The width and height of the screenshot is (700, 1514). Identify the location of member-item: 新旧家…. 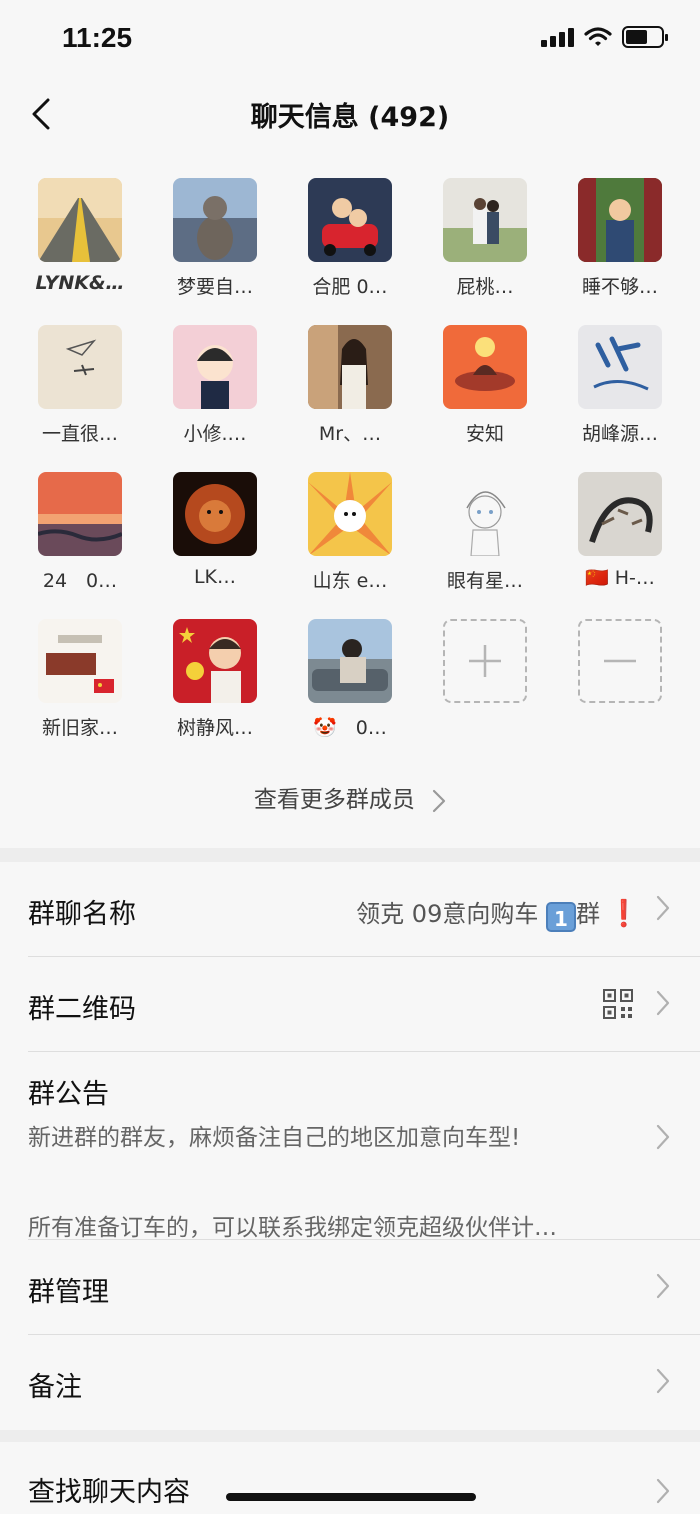
(80, 679).